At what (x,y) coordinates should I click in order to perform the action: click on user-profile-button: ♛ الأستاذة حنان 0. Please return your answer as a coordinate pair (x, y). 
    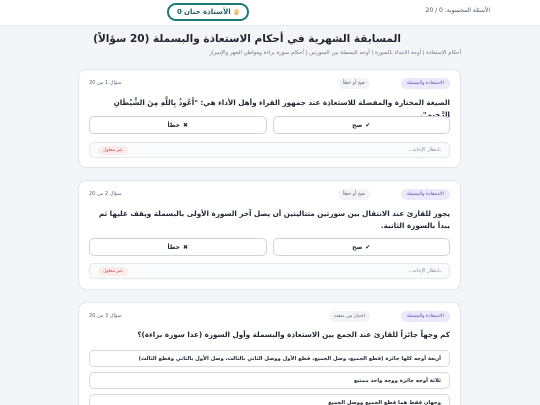
    Looking at the image, I should click on (208, 12).